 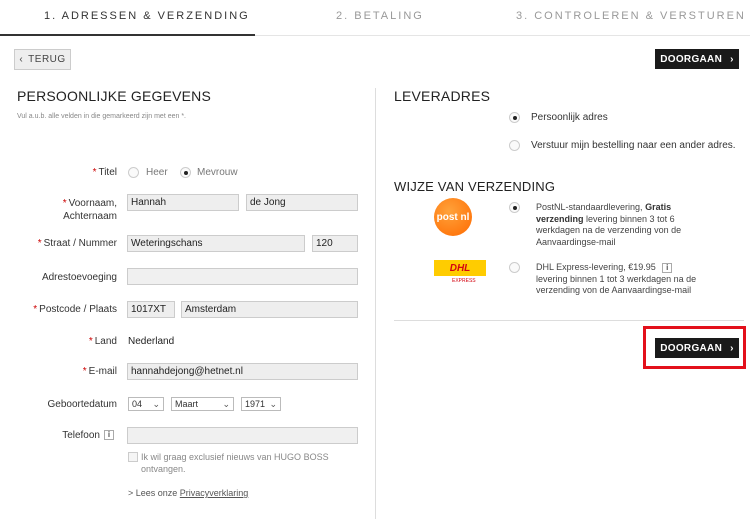 What do you see at coordinates (732, 59) in the screenshot?
I see `chevron-right-icon: ›` at bounding box center [732, 59].